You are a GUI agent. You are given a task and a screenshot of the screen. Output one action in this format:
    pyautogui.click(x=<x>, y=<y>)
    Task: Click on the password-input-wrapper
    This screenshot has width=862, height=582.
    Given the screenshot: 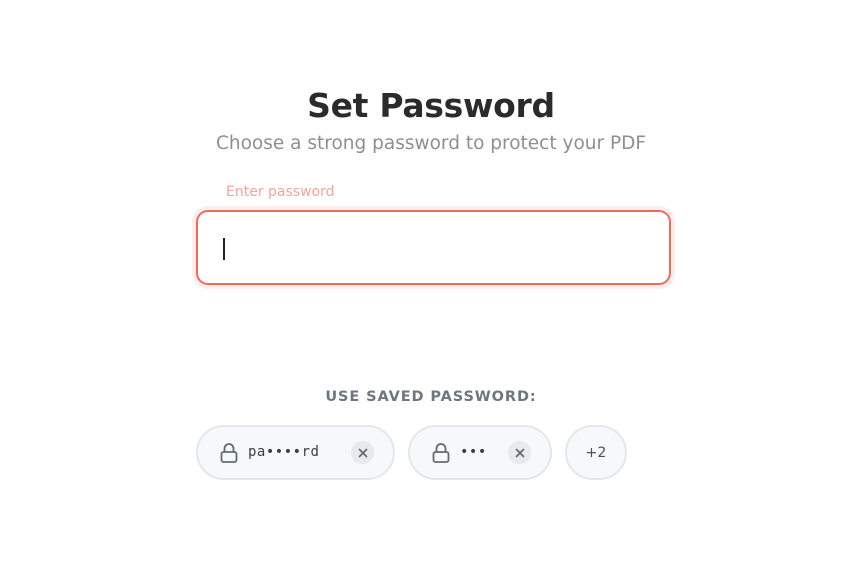 What is the action you would take?
    pyautogui.click(x=433, y=247)
    